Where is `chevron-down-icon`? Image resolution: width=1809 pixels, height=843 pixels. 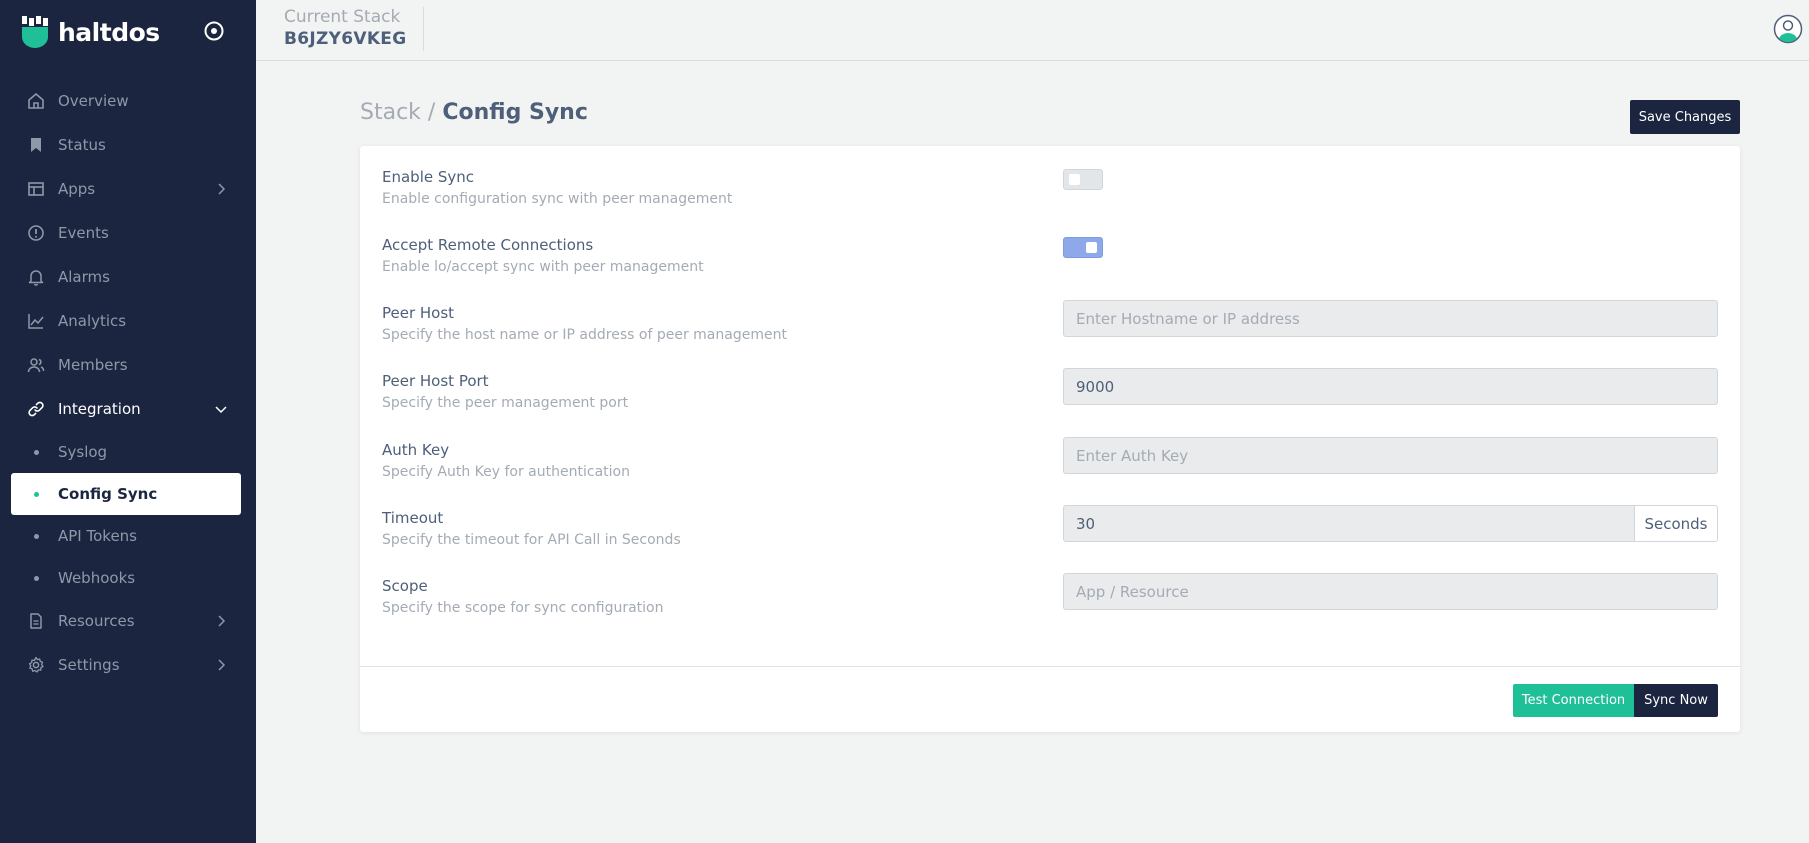 chevron-down-icon is located at coordinates (221, 410).